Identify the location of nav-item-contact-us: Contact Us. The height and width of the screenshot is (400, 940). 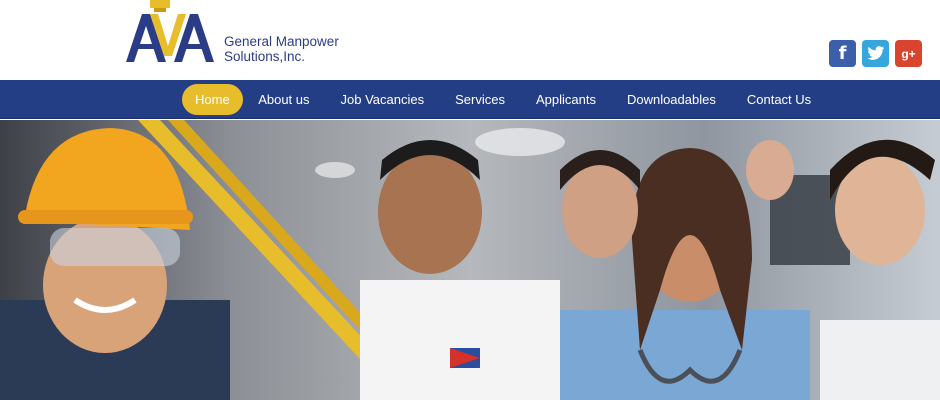
(778, 99).